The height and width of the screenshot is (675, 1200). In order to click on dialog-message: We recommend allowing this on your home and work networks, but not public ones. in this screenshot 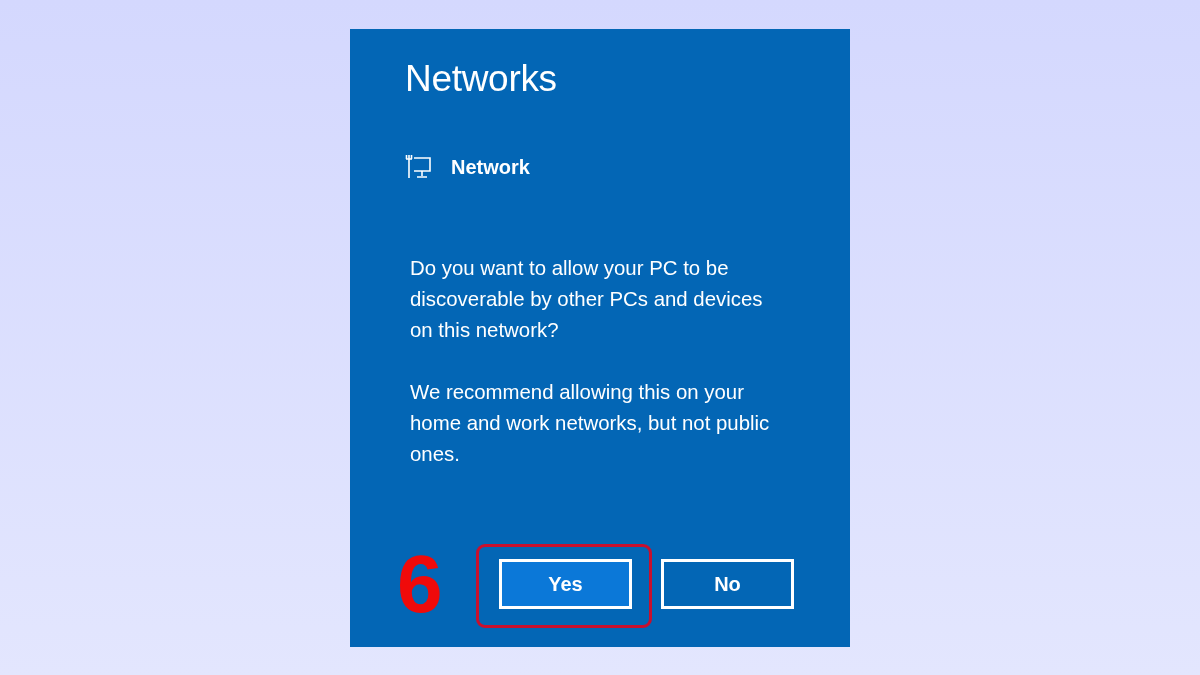, I will do `click(590, 424)`.